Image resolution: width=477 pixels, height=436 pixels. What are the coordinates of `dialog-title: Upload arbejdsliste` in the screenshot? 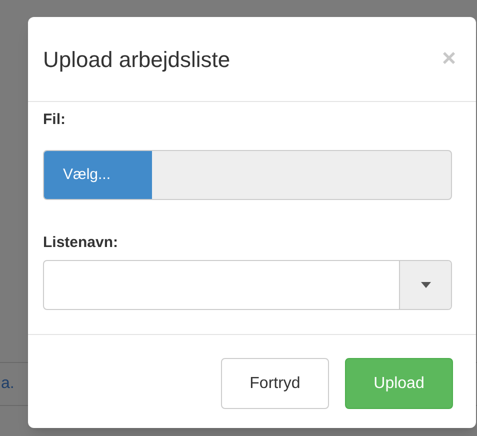 It's located at (136, 60).